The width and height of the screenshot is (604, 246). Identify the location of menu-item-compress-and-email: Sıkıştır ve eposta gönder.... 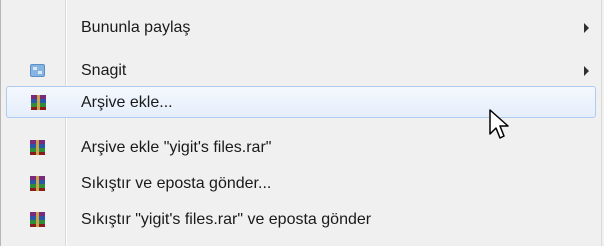
(302, 184).